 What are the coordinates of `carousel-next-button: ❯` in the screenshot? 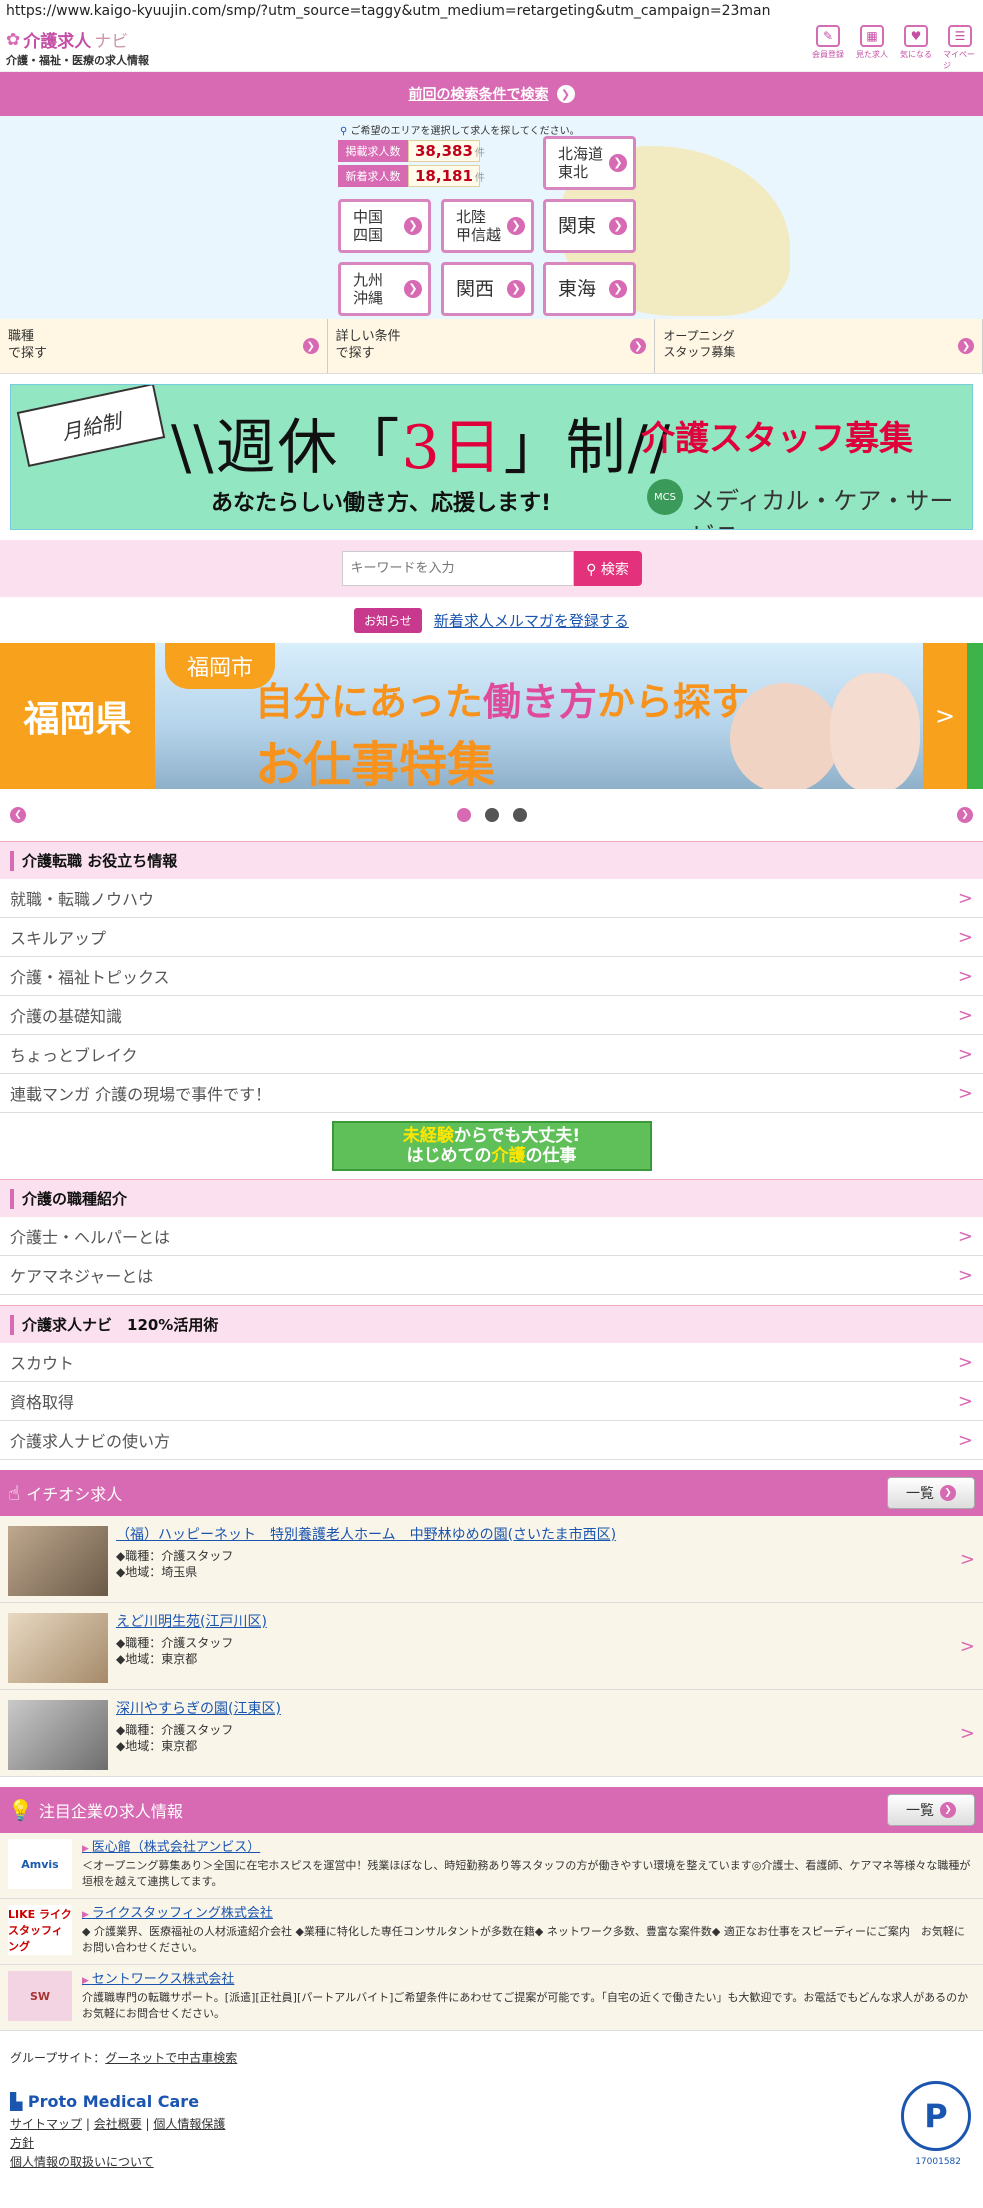 It's located at (965, 815).